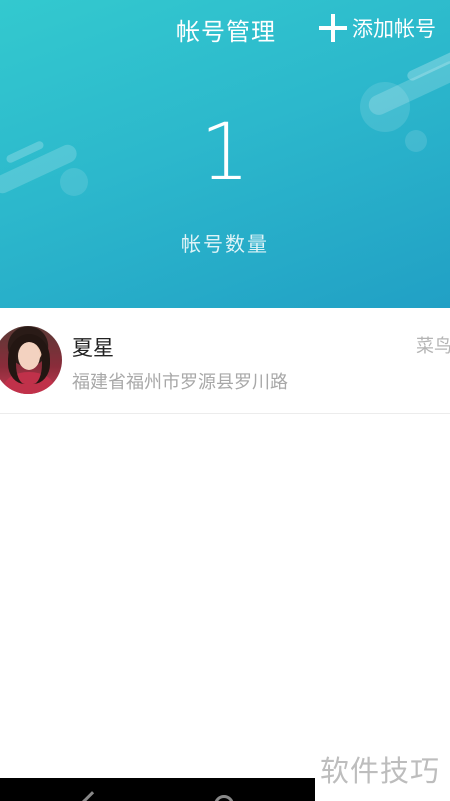  What do you see at coordinates (225, 244) in the screenshot?
I see `account-count-label: 帐号数量` at bounding box center [225, 244].